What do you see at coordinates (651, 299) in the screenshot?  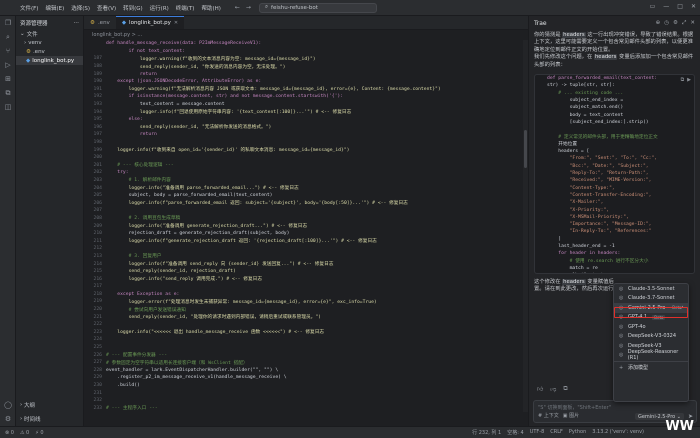 I see `model-option: ◎ Claude-3.7-Sonnet` at bounding box center [651, 299].